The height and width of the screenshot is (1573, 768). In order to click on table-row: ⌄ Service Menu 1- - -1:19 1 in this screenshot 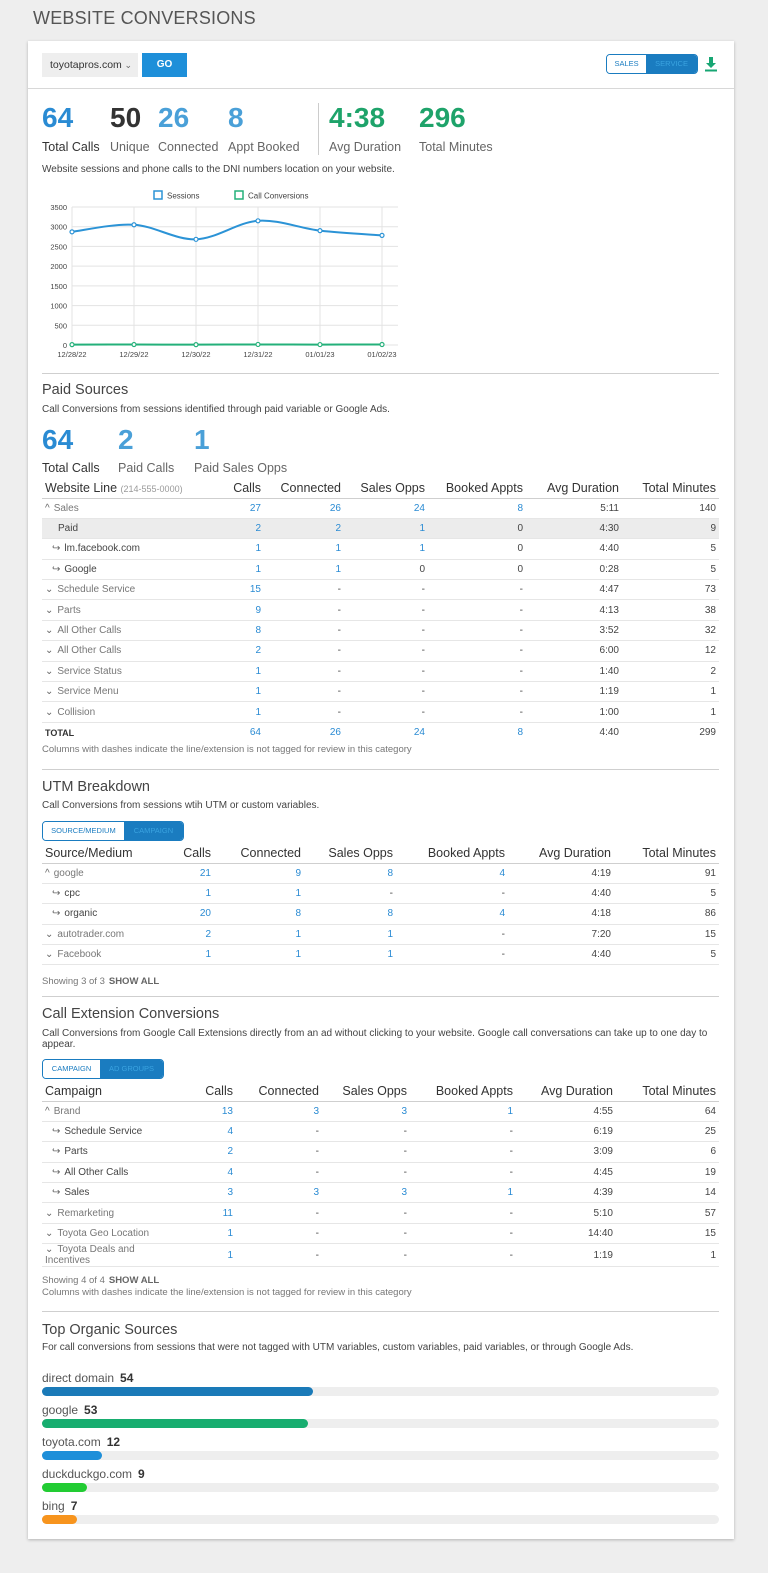, I will do `click(380, 692)`.